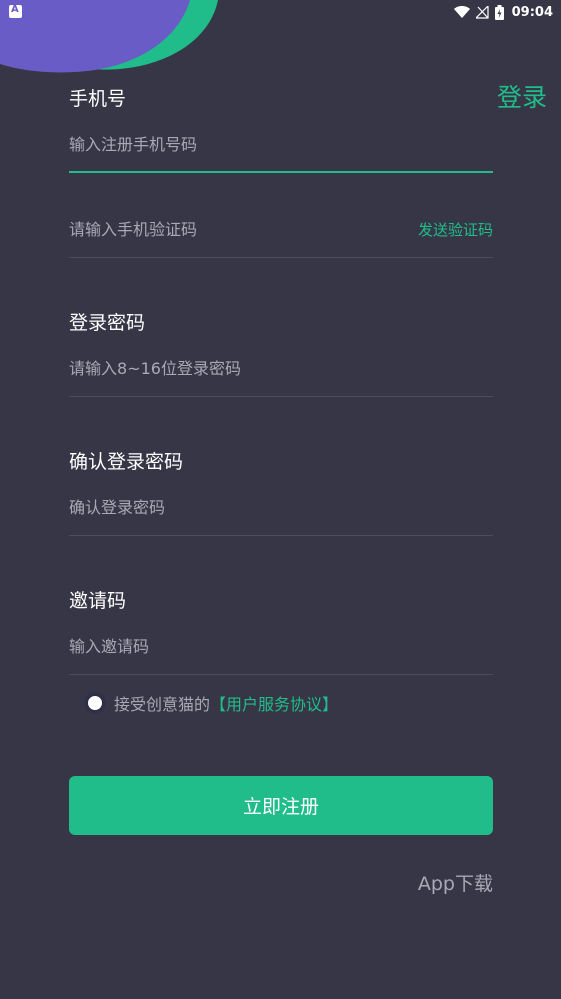  Describe the element at coordinates (162, 704) in the screenshot. I see `agreement-text: 接受创意猫的` at that location.